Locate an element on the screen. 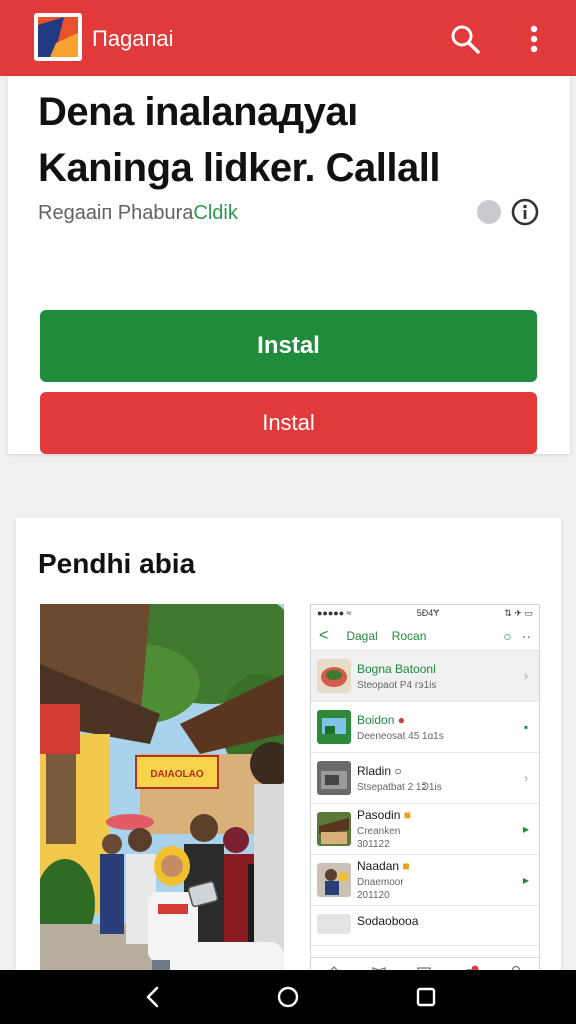 The width and height of the screenshot is (576, 1024). app-name-line-1: Dena inalanaдyaı is located at coordinates (198, 112).